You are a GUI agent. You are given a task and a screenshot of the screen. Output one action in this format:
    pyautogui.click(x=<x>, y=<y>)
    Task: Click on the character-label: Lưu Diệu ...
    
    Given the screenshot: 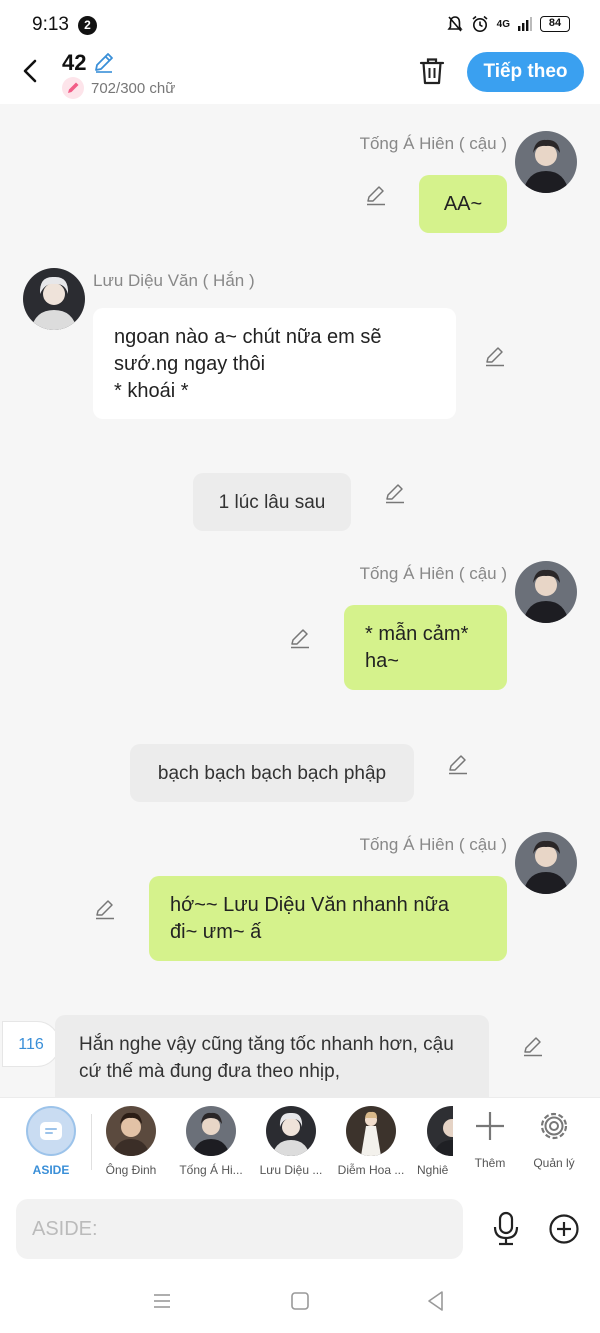 What is the action you would take?
    pyautogui.click(x=291, y=1170)
    